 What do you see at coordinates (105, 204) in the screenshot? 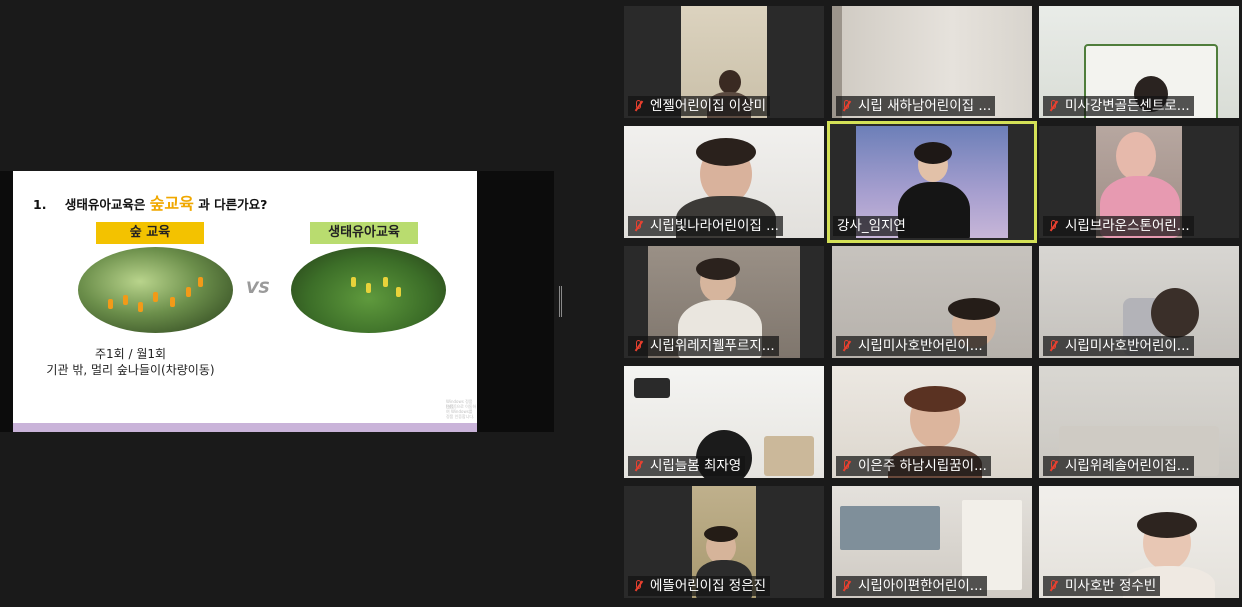
I see `slide-title-prefix: 생태유아교육은` at bounding box center [105, 204].